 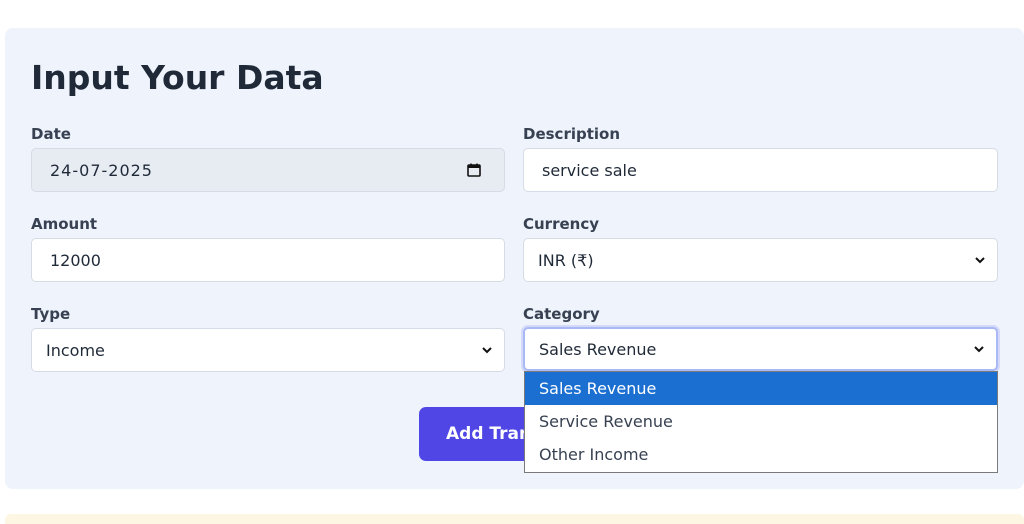 What do you see at coordinates (514, 519) in the screenshot?
I see `next-section-edge` at bounding box center [514, 519].